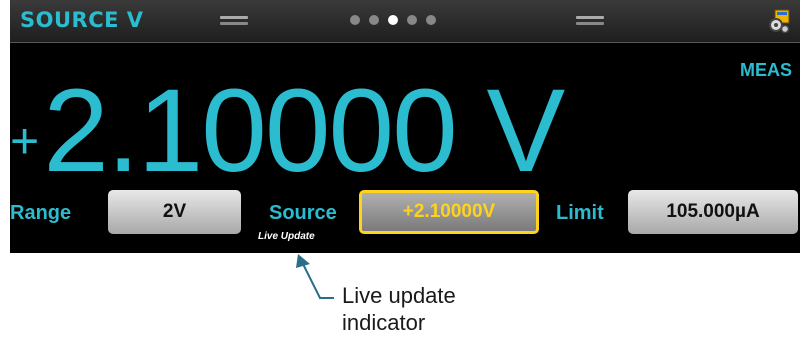 This screenshot has width=800, height=337. What do you see at coordinates (713, 212) in the screenshot?
I see `limit-button: 105.000µA` at bounding box center [713, 212].